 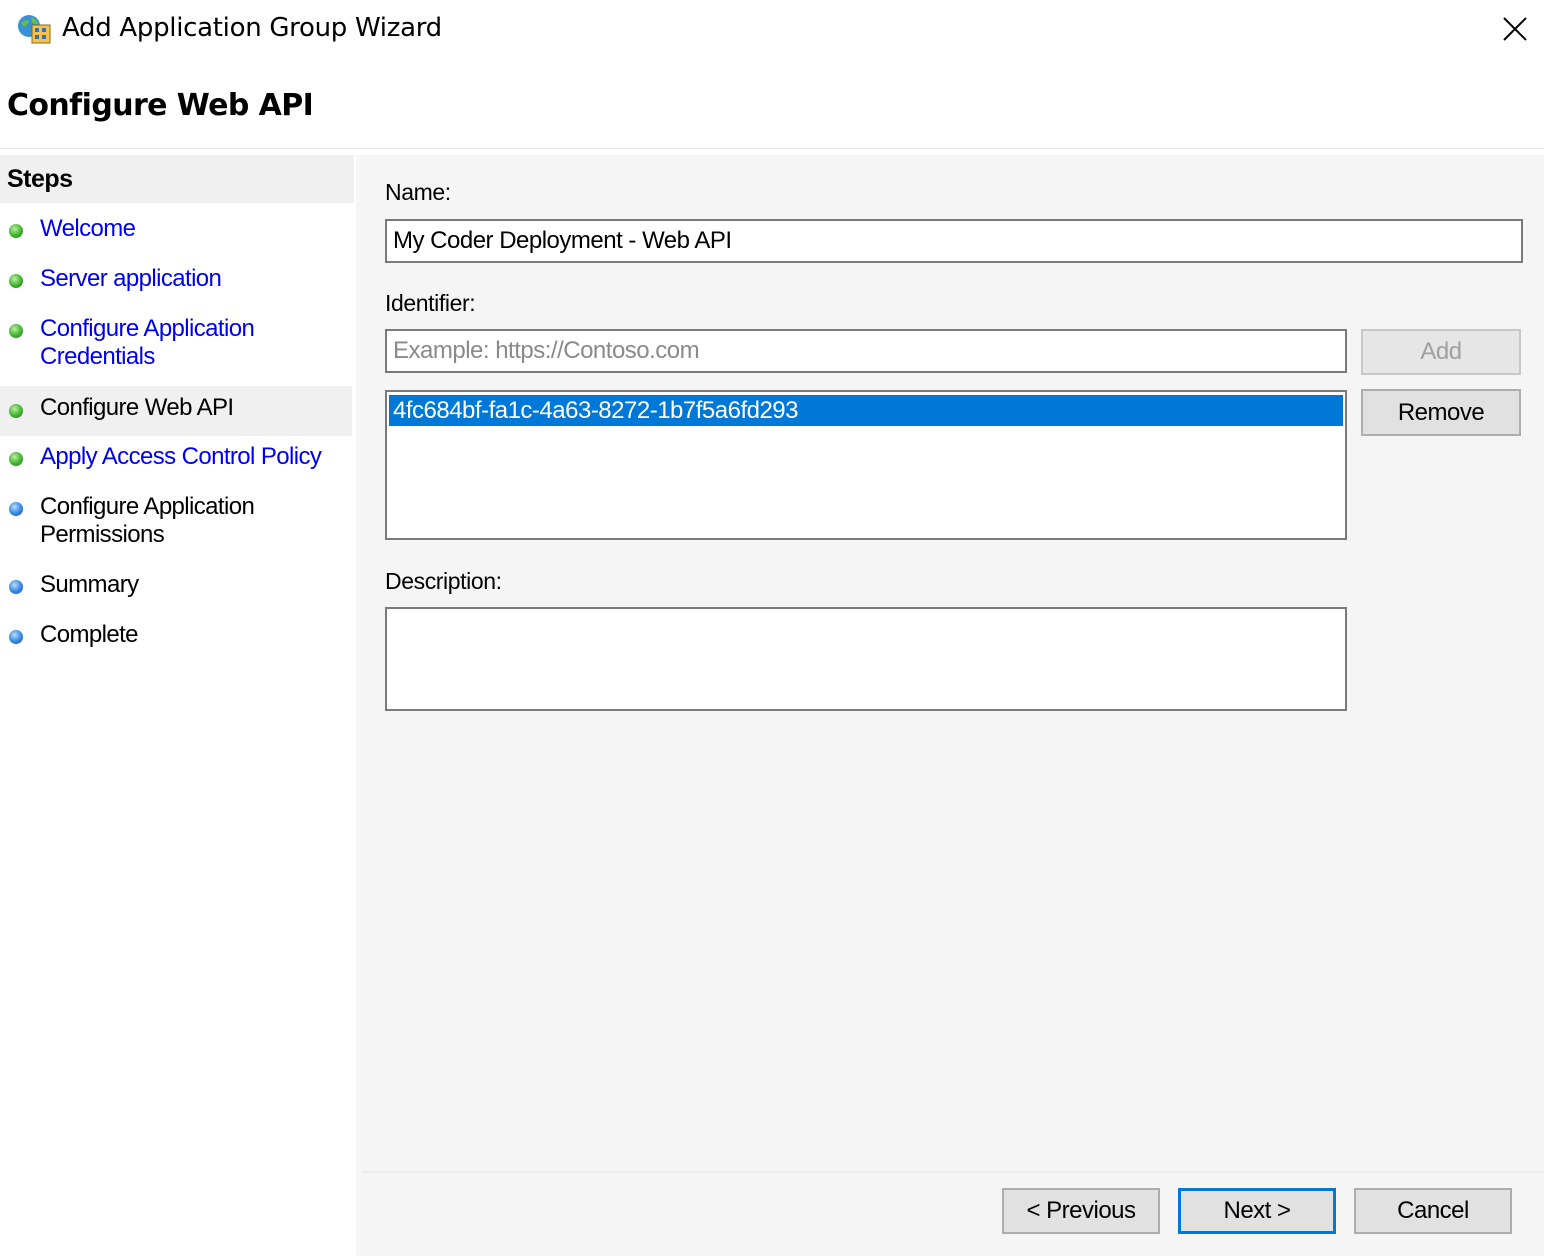 I want to click on description-textarea, so click(x=866, y=659).